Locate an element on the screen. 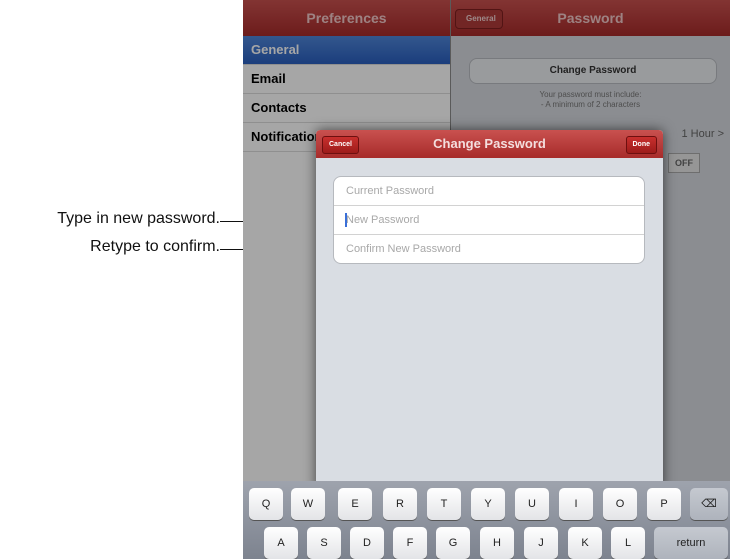  key-e: E is located at coordinates (355, 504).